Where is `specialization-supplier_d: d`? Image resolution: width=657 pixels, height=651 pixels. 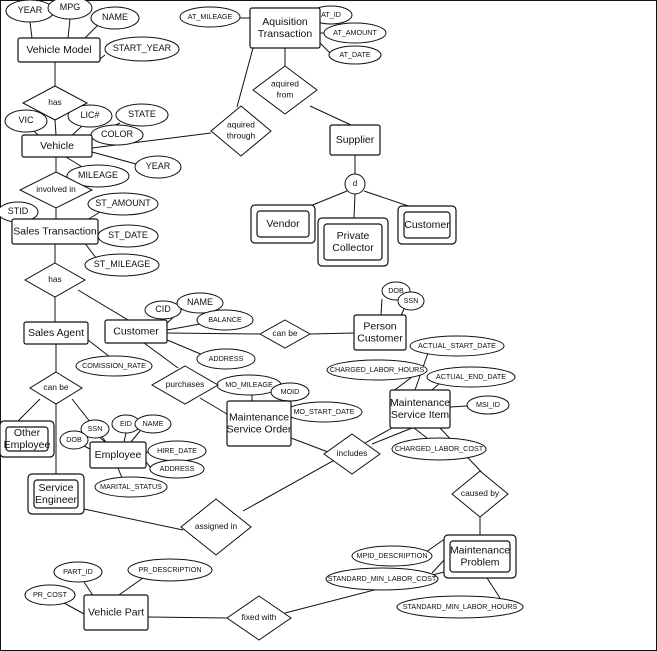
specialization-supplier_d: d is located at coordinates (355, 184).